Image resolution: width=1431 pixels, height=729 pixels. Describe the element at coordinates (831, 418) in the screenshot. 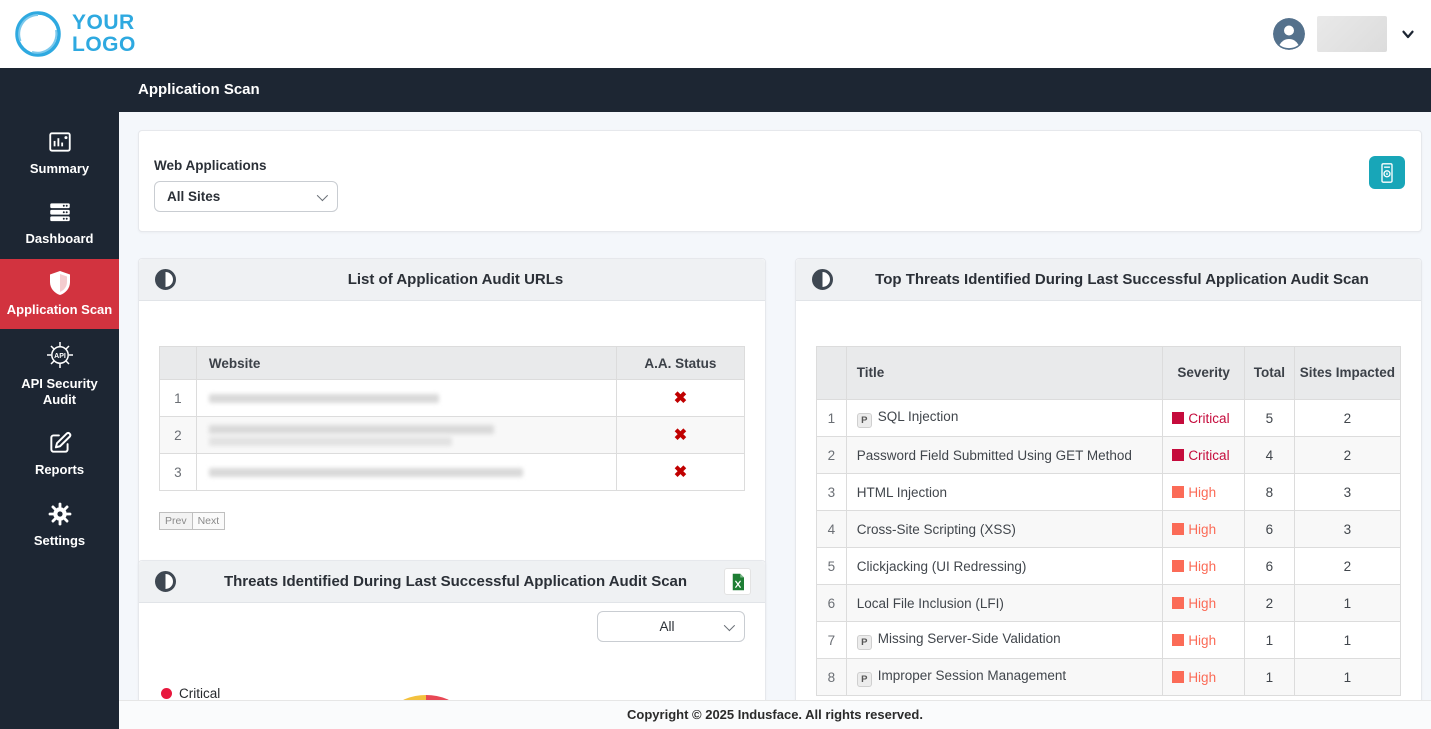

I see `threat-rank: 1` at that location.